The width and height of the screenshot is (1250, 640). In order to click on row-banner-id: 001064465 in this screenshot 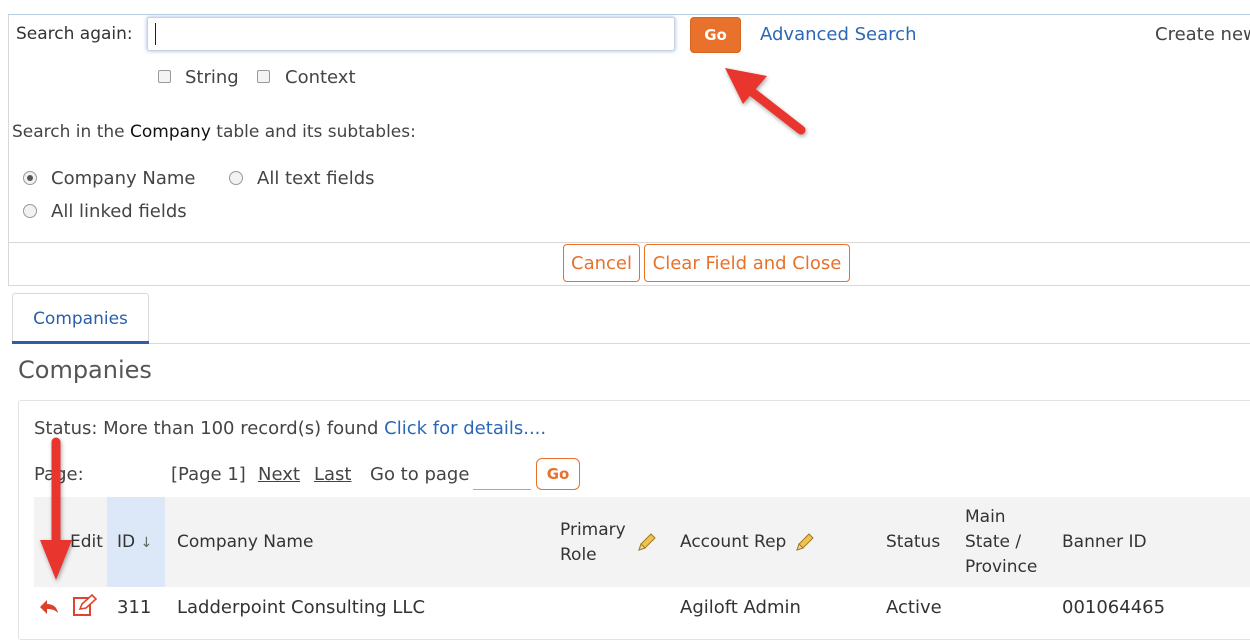, I will do `click(1114, 607)`.